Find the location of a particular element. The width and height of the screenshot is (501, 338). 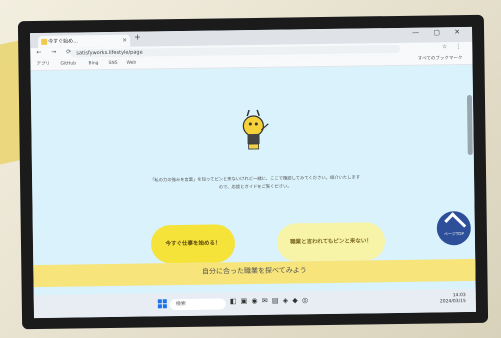

new-tab-button: + is located at coordinates (137, 37).